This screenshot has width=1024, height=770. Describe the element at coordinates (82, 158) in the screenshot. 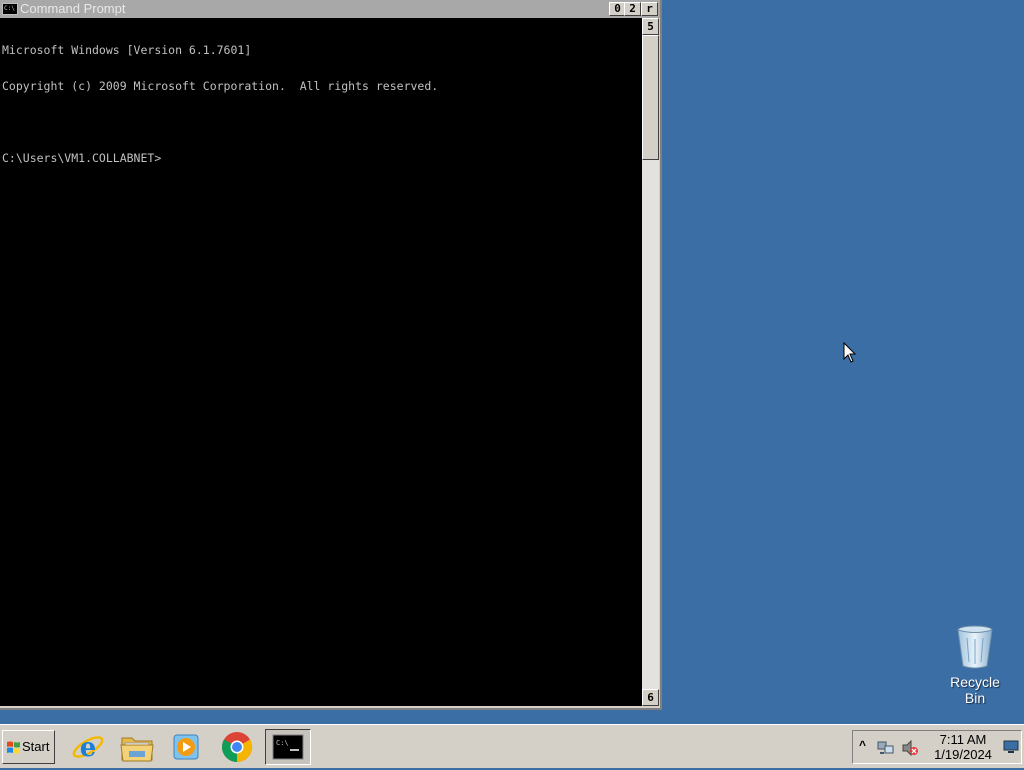

I see `console-prompt: C:\Users\VM1.COLLABNET>` at that location.